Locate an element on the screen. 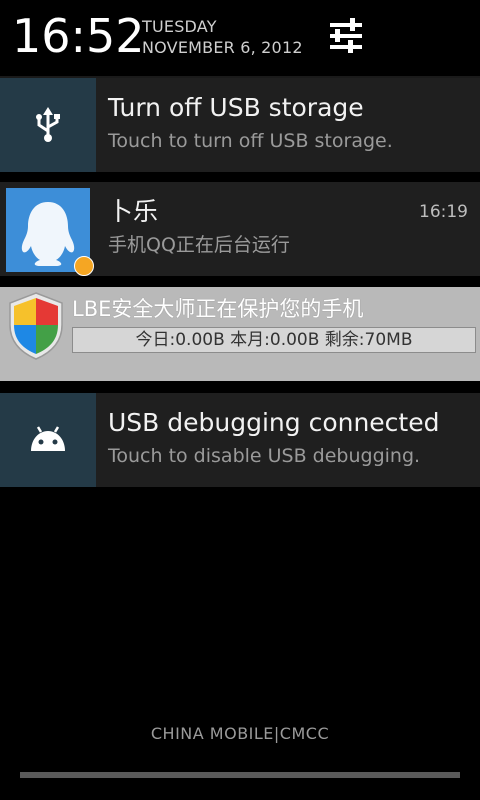  notification-title: 卜乐 is located at coordinates (133, 211).